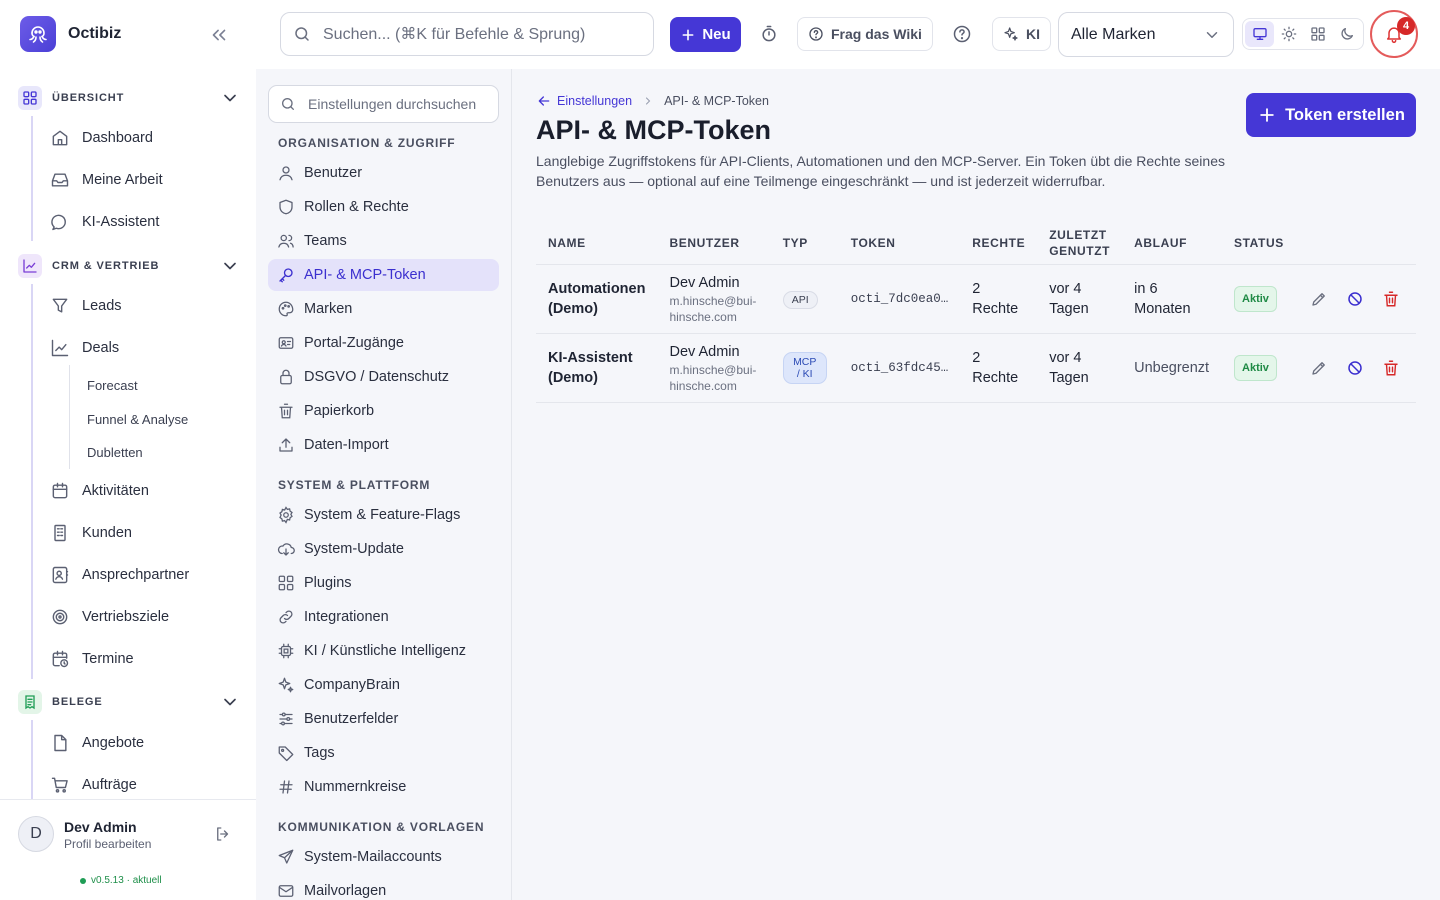 This screenshot has height=900, width=1440. I want to click on theme-switcher, so click(1303, 34).